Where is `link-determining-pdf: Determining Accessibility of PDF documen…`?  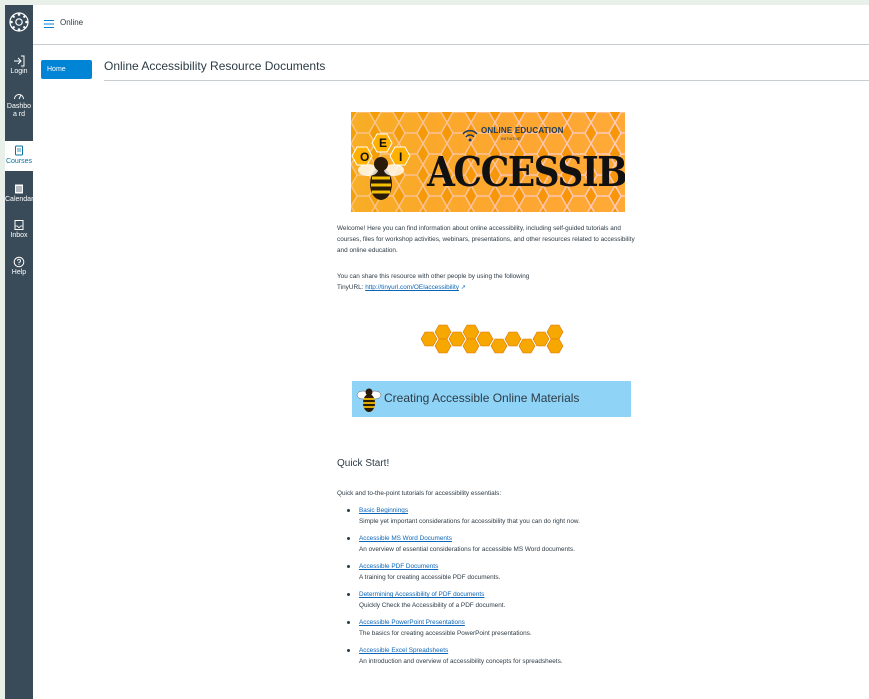 link-determining-pdf: Determining Accessibility of PDF documen… is located at coordinates (498, 594).